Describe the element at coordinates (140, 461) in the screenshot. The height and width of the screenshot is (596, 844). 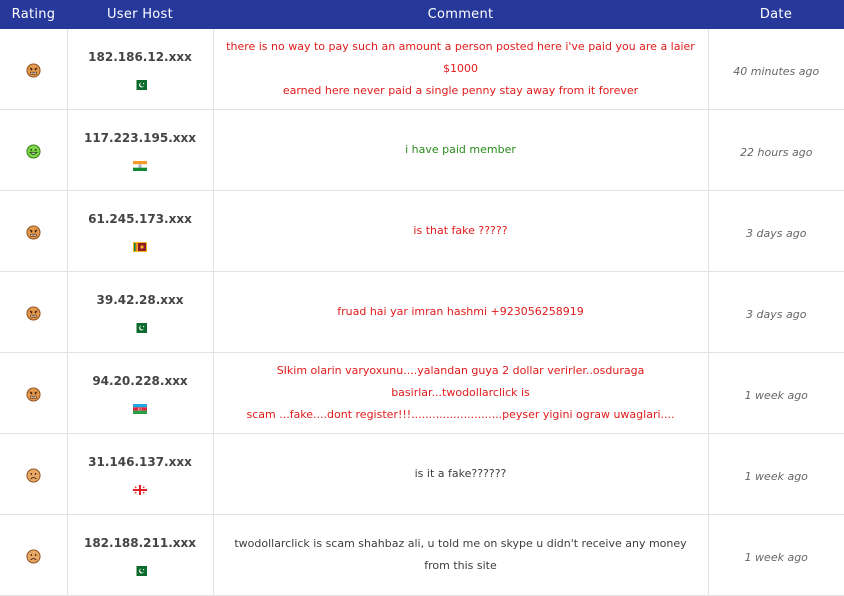
I see `user-ip: 31.146.137.xxx` at that location.